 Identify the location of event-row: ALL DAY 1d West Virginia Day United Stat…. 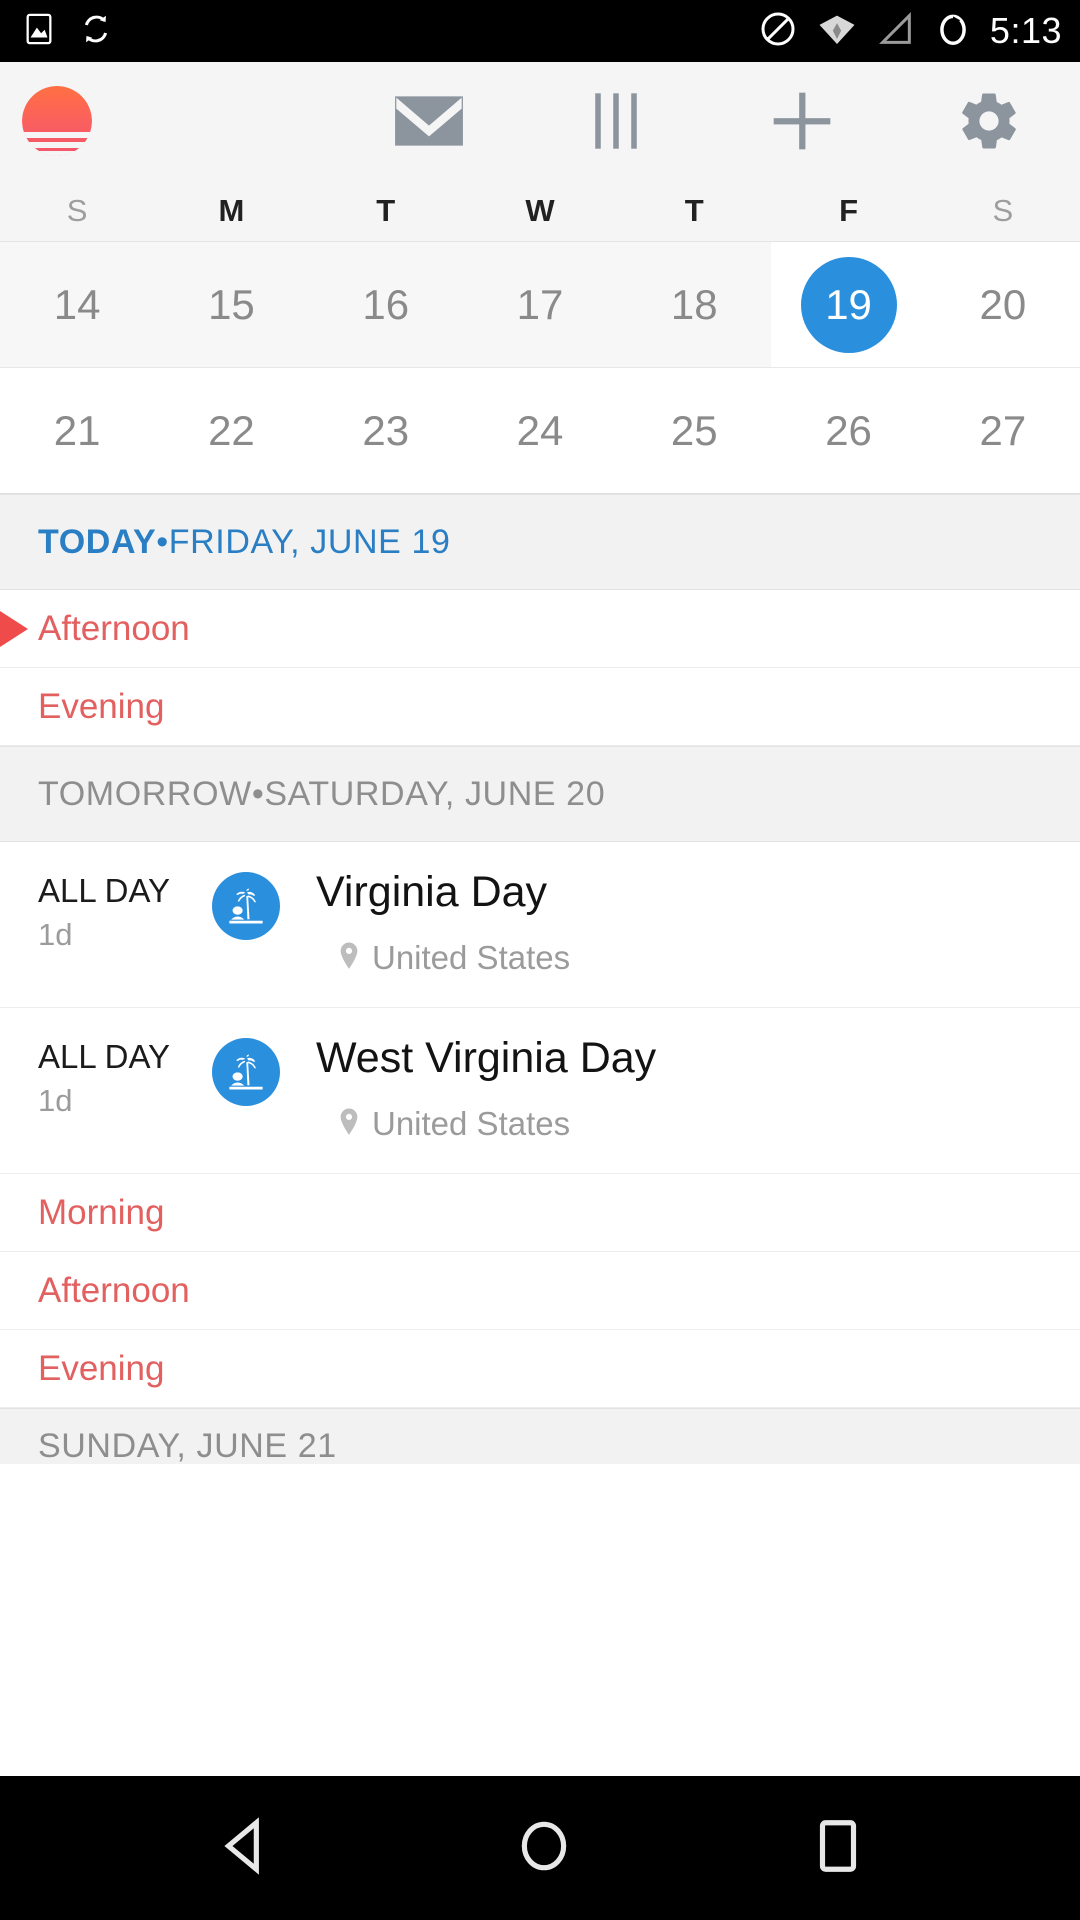
(540, 1091).